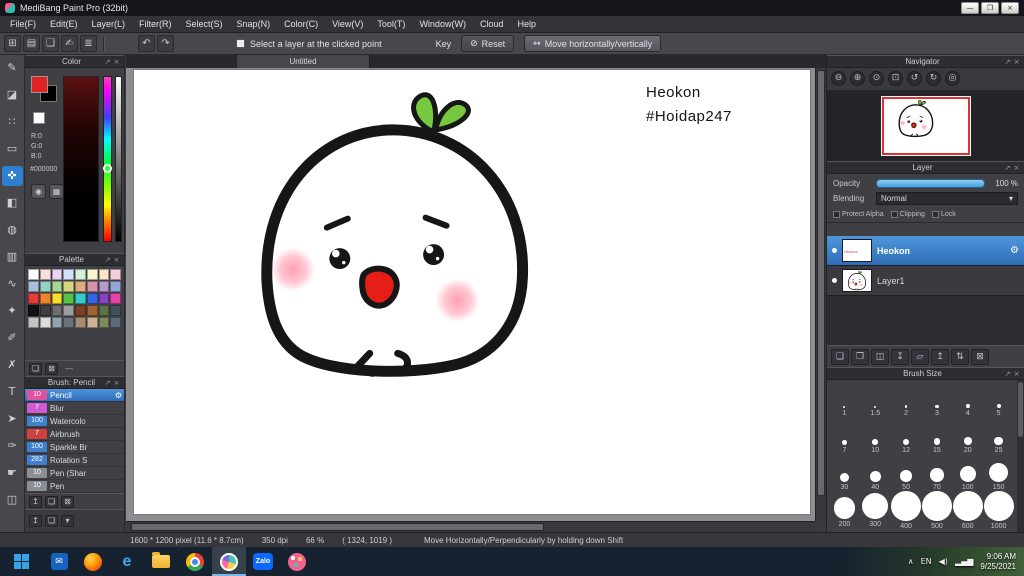  I want to click on brush-size-option: 10, so click(875, 437).